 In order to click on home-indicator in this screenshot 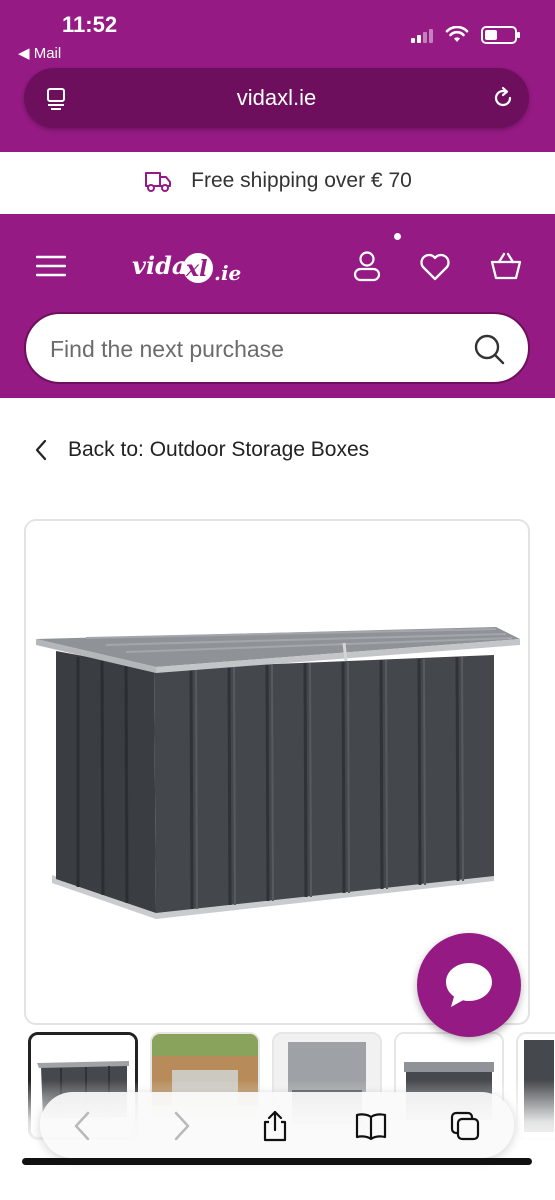, I will do `click(277, 1161)`.